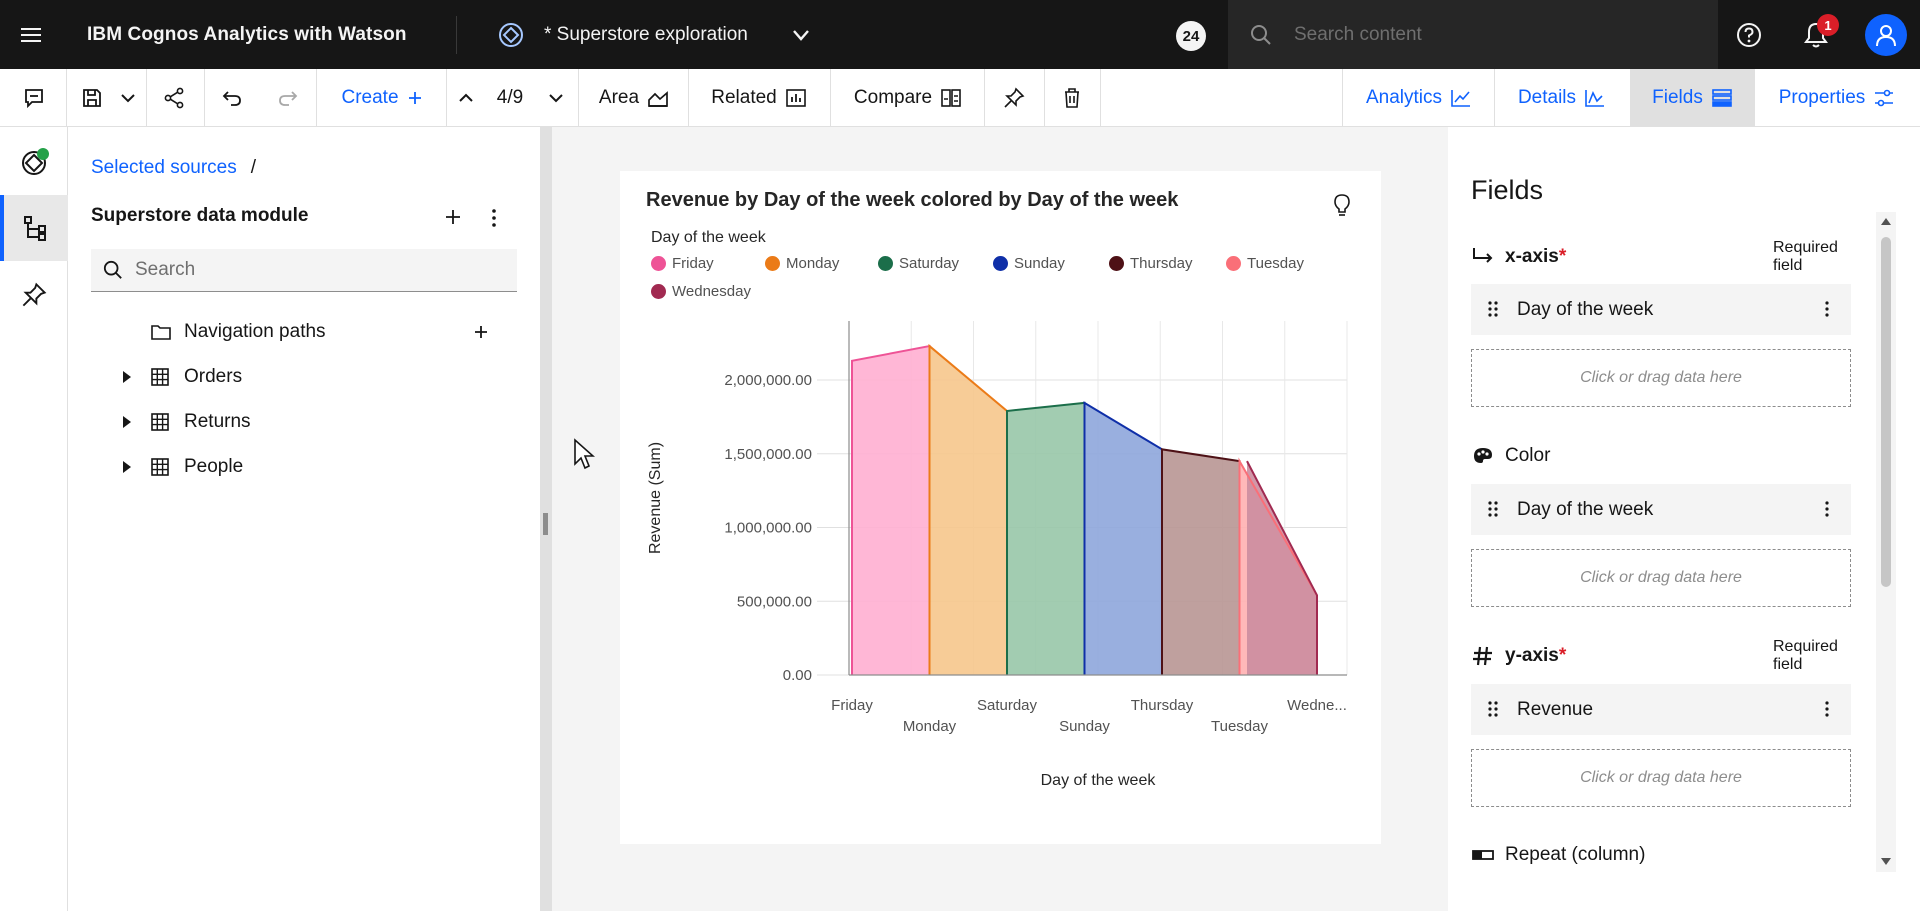 This screenshot has width=1920, height=911. I want to click on legend-item: Tuesday, so click(1265, 263).